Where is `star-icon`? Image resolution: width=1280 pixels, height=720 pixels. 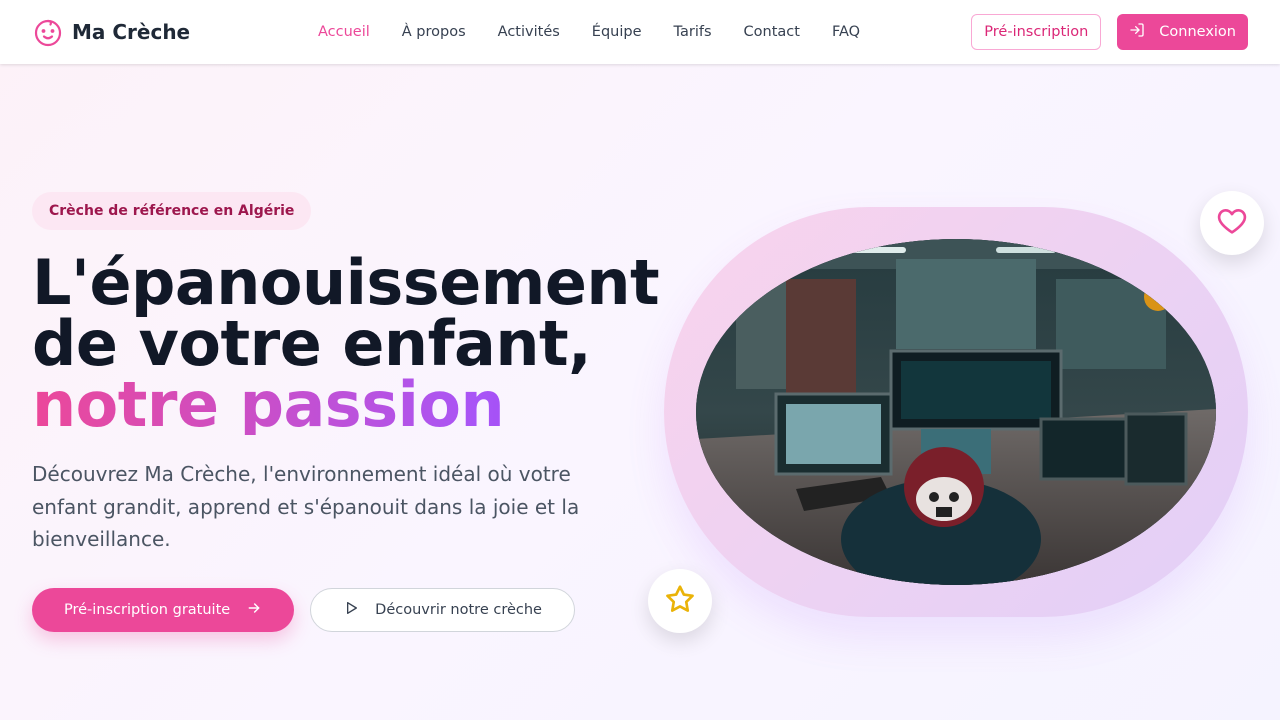
star-icon is located at coordinates (680, 601).